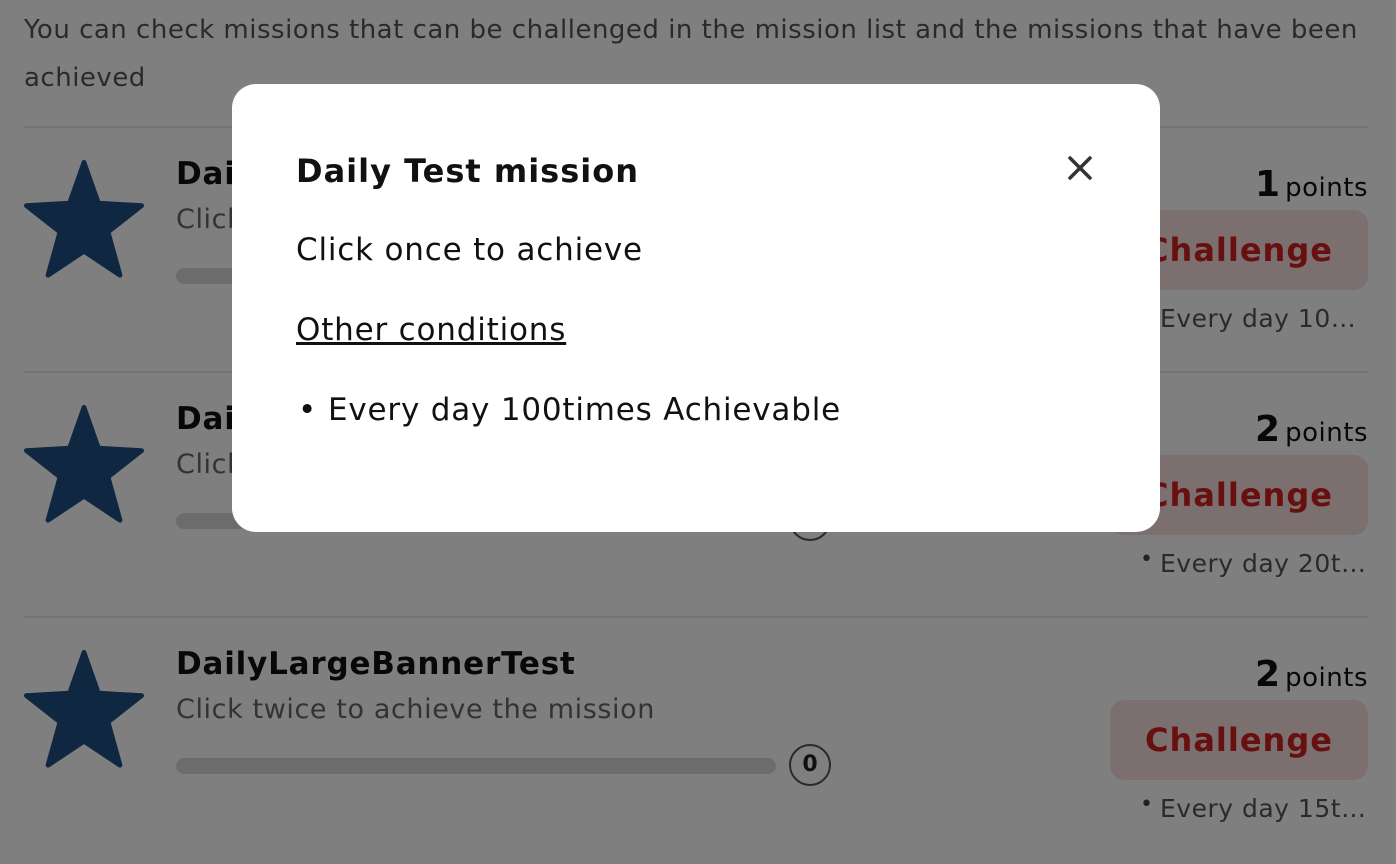  Describe the element at coordinates (1080, 168) in the screenshot. I see `close-icon` at that location.